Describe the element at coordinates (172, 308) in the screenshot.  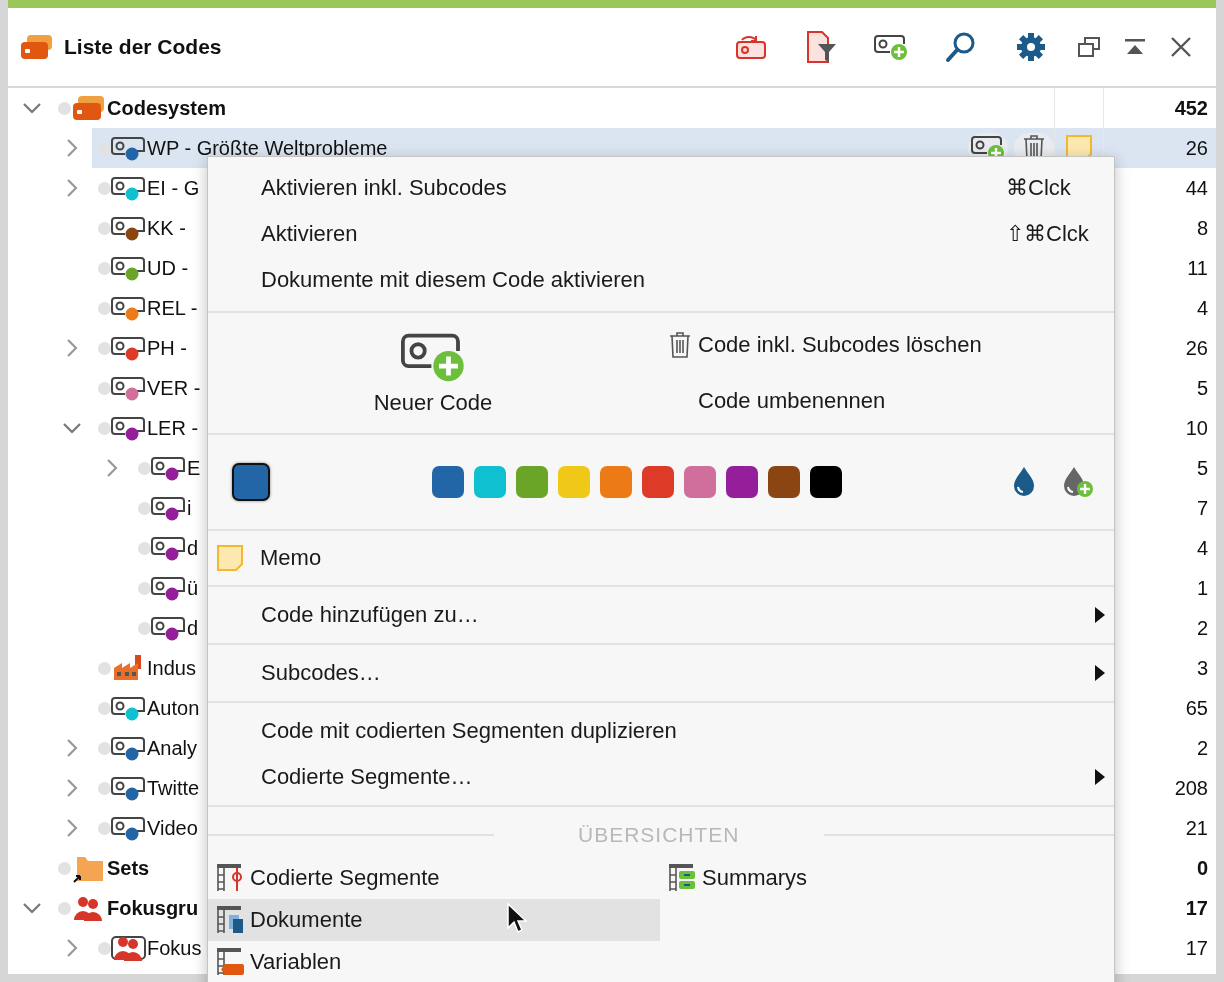
I see `tree-item-label: REL -` at that location.